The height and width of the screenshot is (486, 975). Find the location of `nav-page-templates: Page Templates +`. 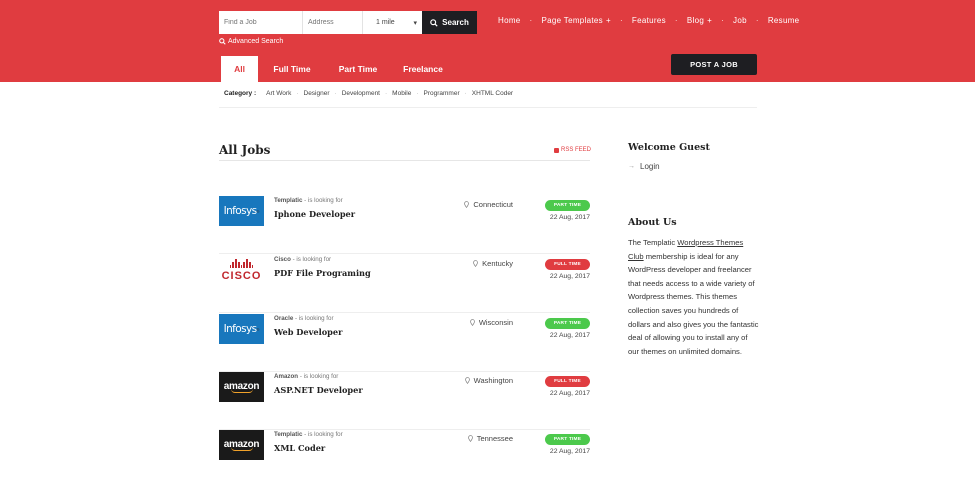

nav-page-templates: Page Templates + is located at coordinates (576, 20).